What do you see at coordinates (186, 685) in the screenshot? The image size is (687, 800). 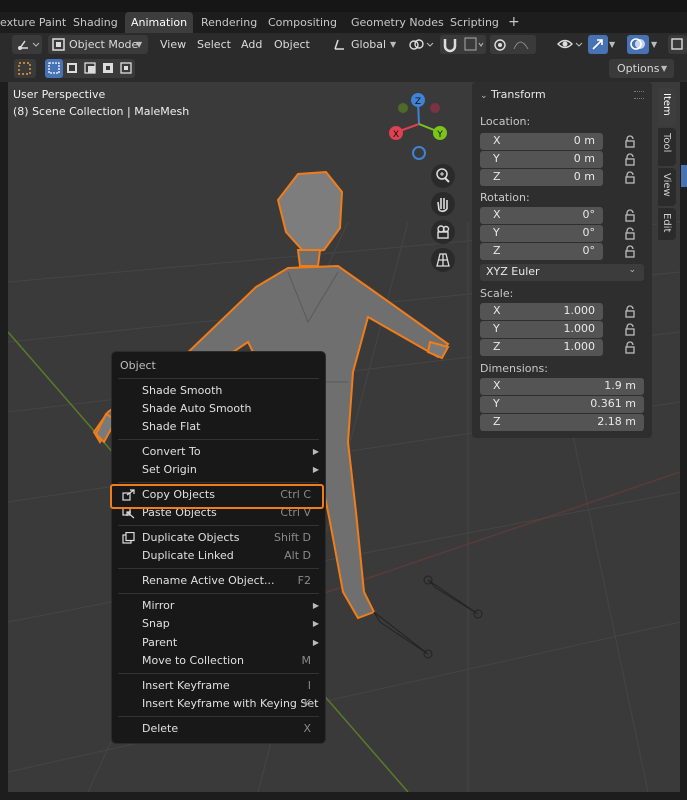 I see `menu-item-label: Insert Keyframe` at bounding box center [186, 685].